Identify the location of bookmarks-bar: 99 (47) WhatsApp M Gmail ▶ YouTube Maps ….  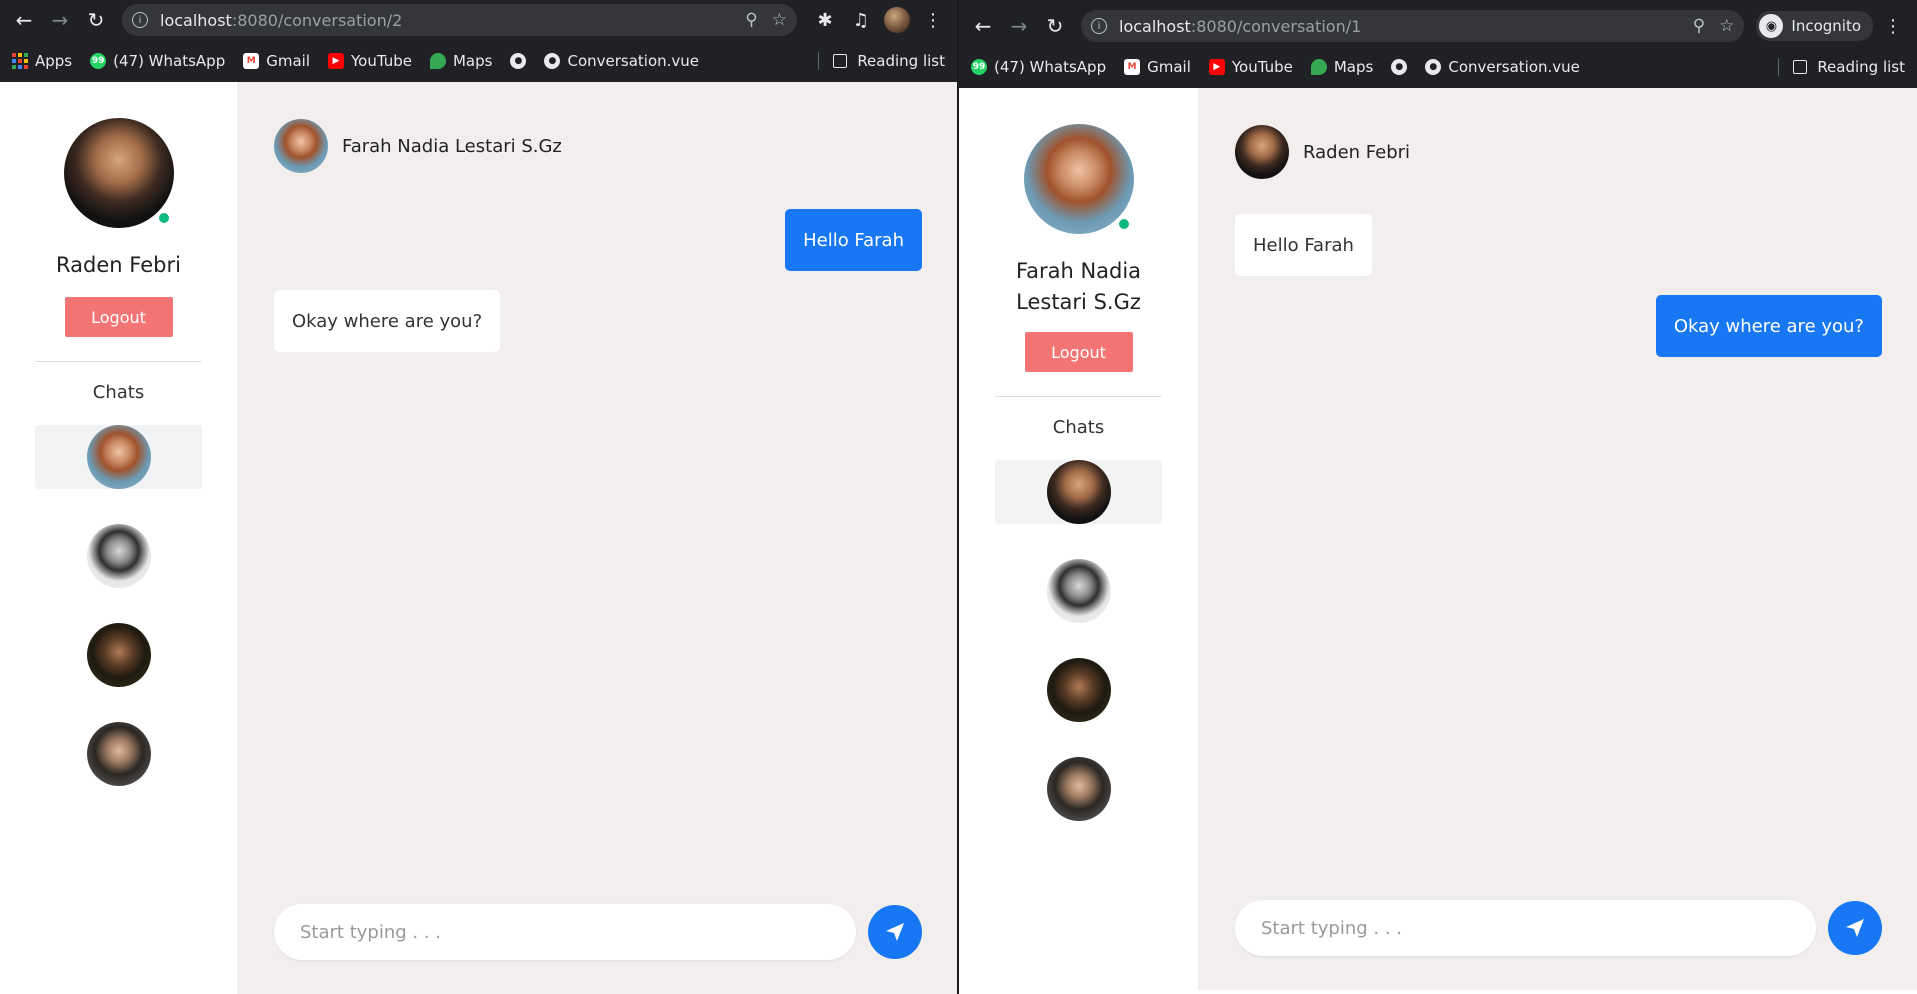
(1438, 67).